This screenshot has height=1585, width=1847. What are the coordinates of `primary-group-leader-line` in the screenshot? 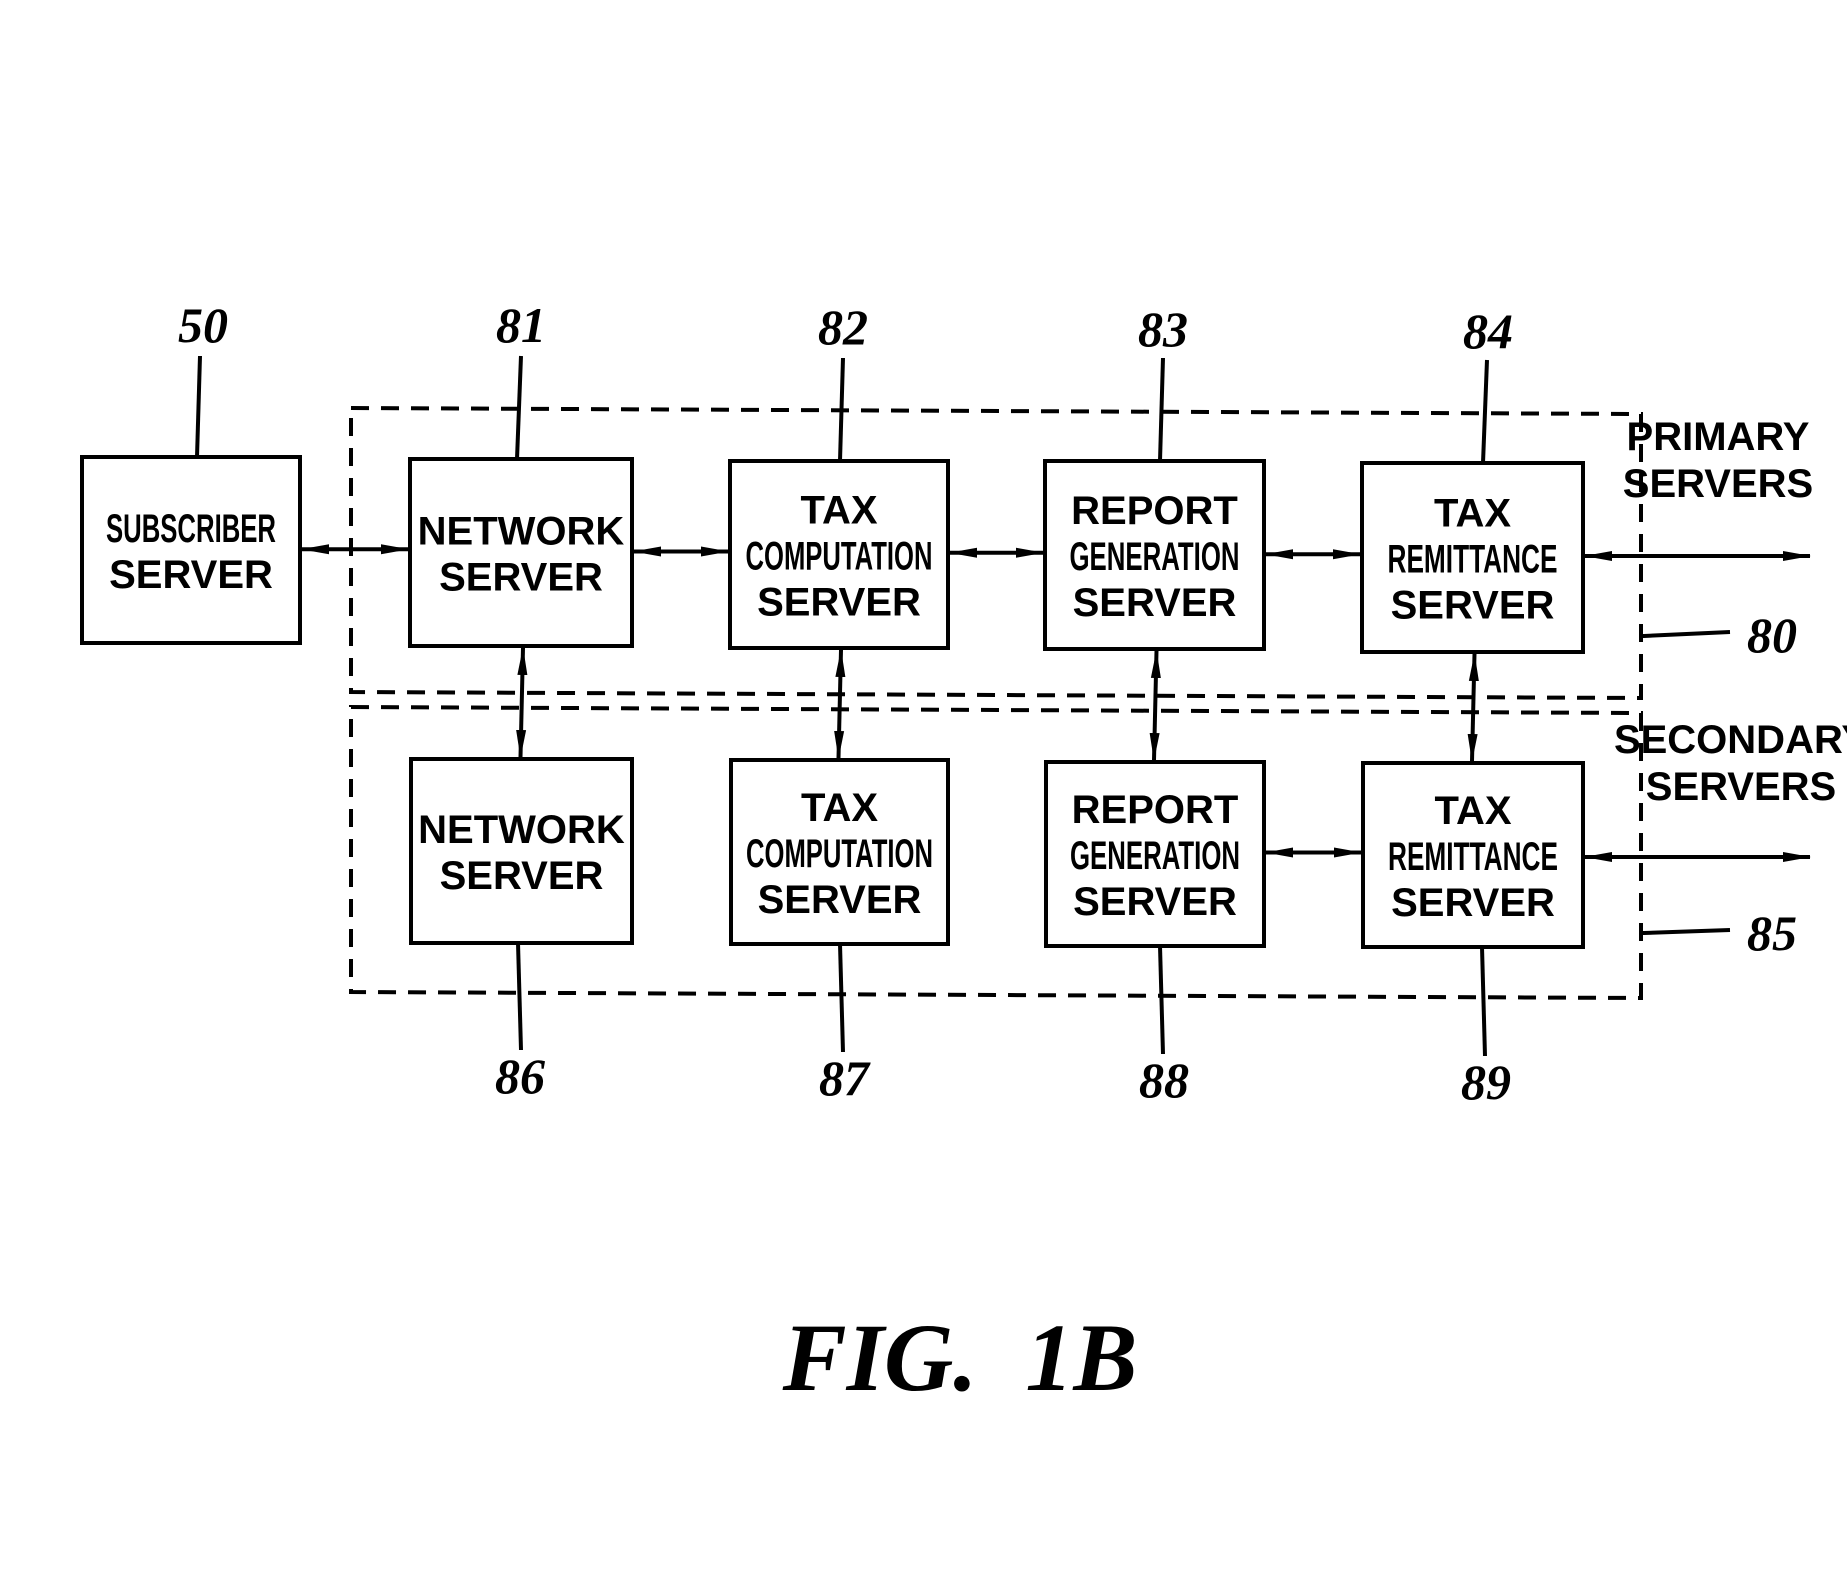 It's located at (1686, 634).